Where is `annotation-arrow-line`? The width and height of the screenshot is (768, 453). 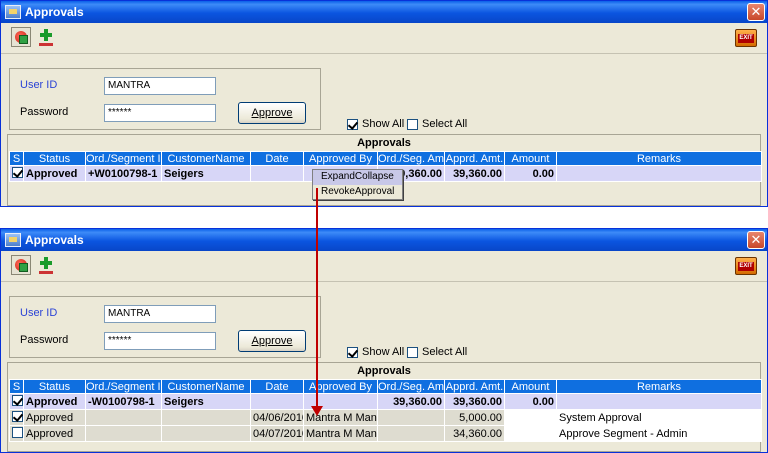 annotation-arrow-line is located at coordinates (317, 301).